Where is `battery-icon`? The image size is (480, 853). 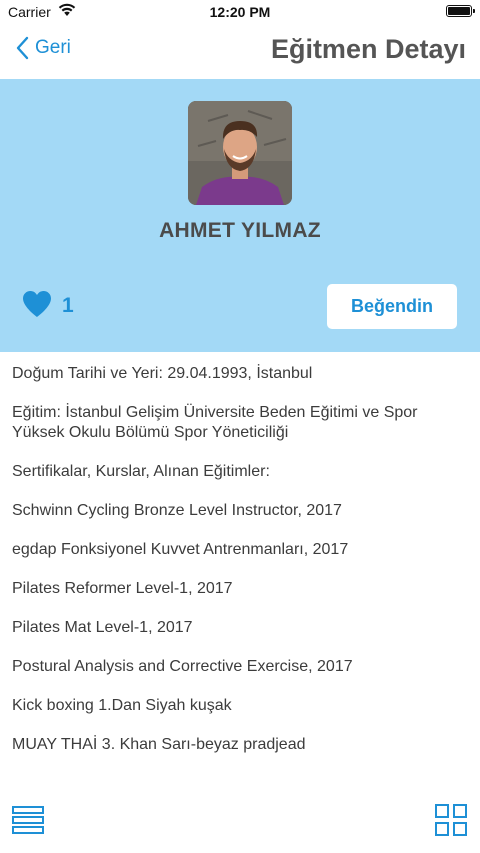
battery-icon is located at coordinates (460, 11).